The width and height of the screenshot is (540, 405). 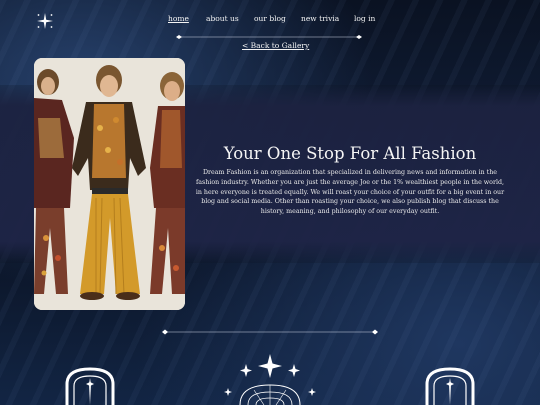 I want to click on main-nav: home about us our blog new trivia log in, so click(x=270, y=22).